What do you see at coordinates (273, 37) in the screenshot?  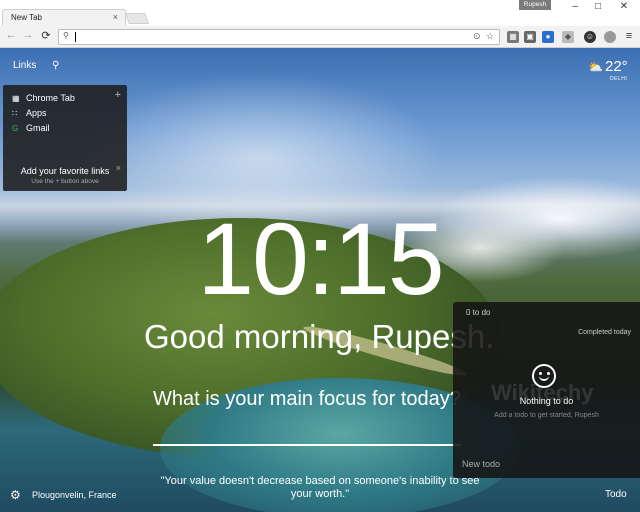 I see `address-input` at bounding box center [273, 37].